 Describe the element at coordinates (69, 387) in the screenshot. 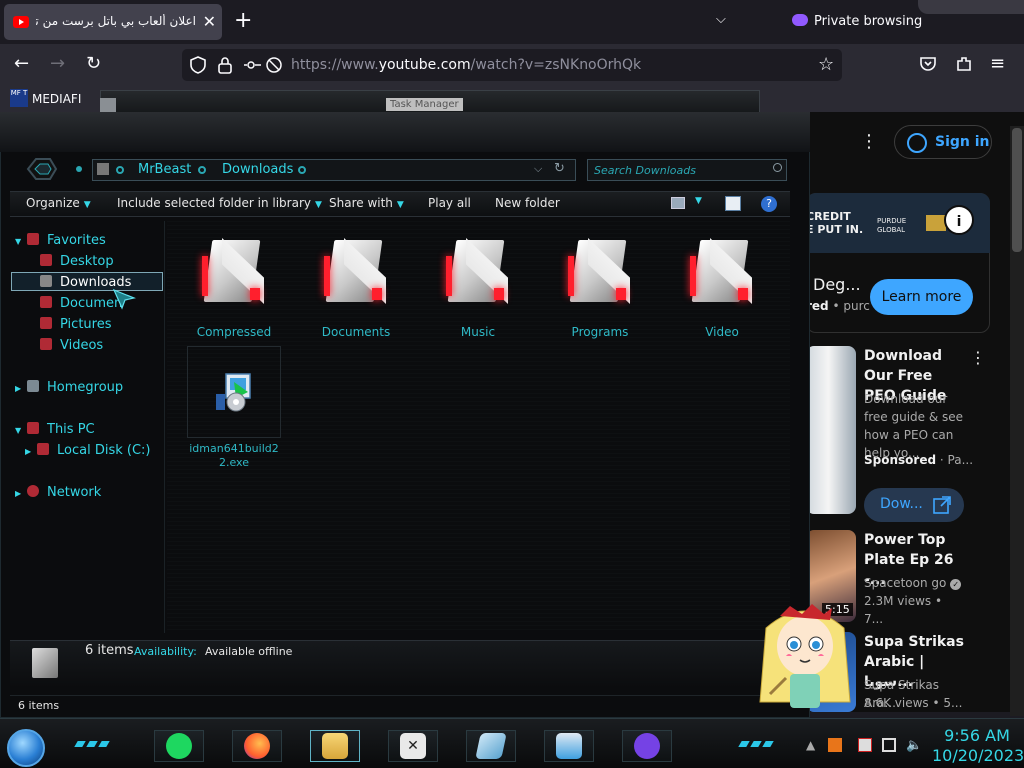

I see `nav-homegroup: ▶ Homegroup` at that location.